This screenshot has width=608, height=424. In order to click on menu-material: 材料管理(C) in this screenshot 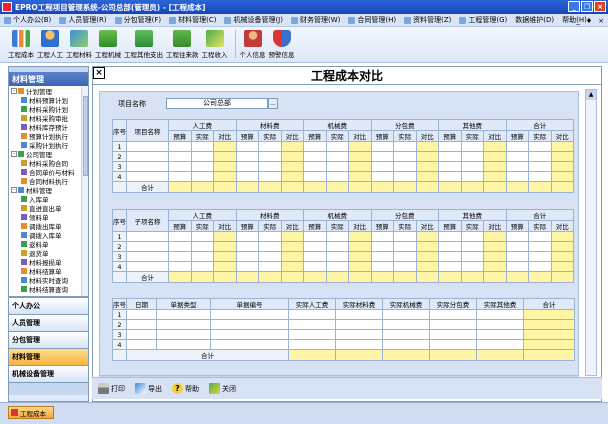, I will do `click(192, 20)`.